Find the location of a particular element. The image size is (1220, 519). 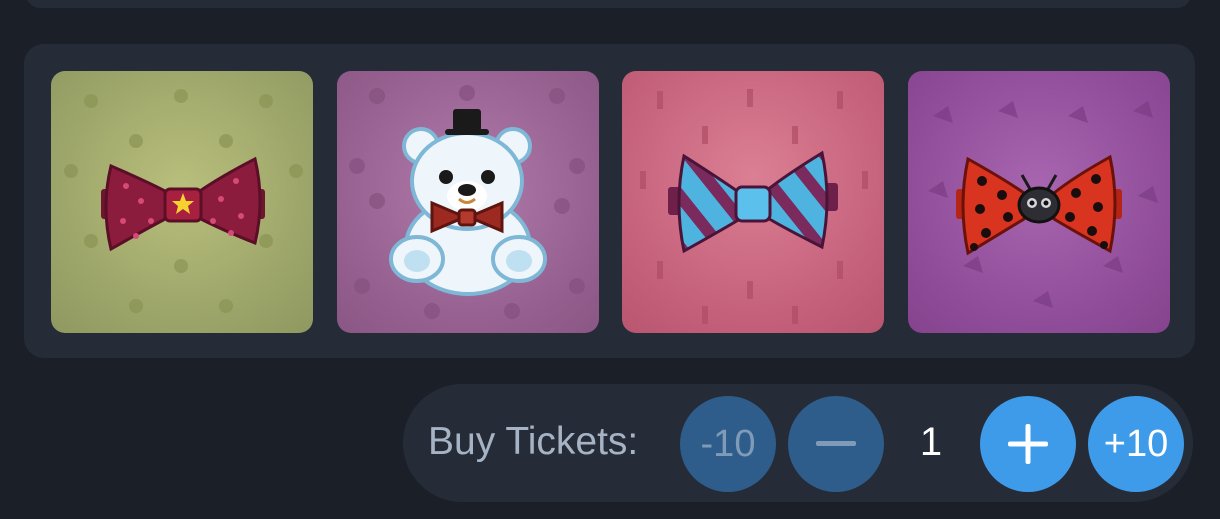

minus-icon is located at coordinates (836, 443).